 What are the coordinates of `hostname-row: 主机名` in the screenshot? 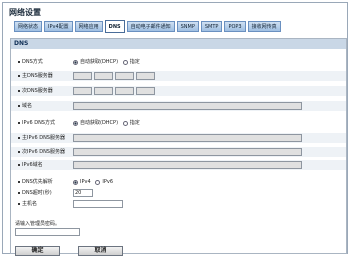 It's located at (178, 204).